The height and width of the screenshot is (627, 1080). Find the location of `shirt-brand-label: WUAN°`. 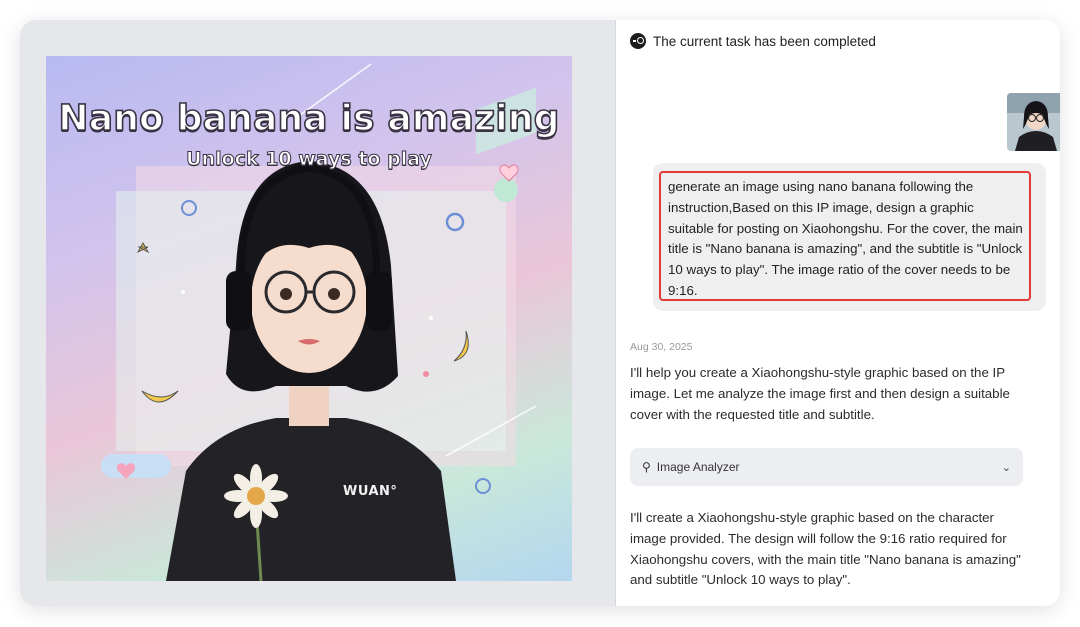

shirt-brand-label: WUAN° is located at coordinates (370, 491).